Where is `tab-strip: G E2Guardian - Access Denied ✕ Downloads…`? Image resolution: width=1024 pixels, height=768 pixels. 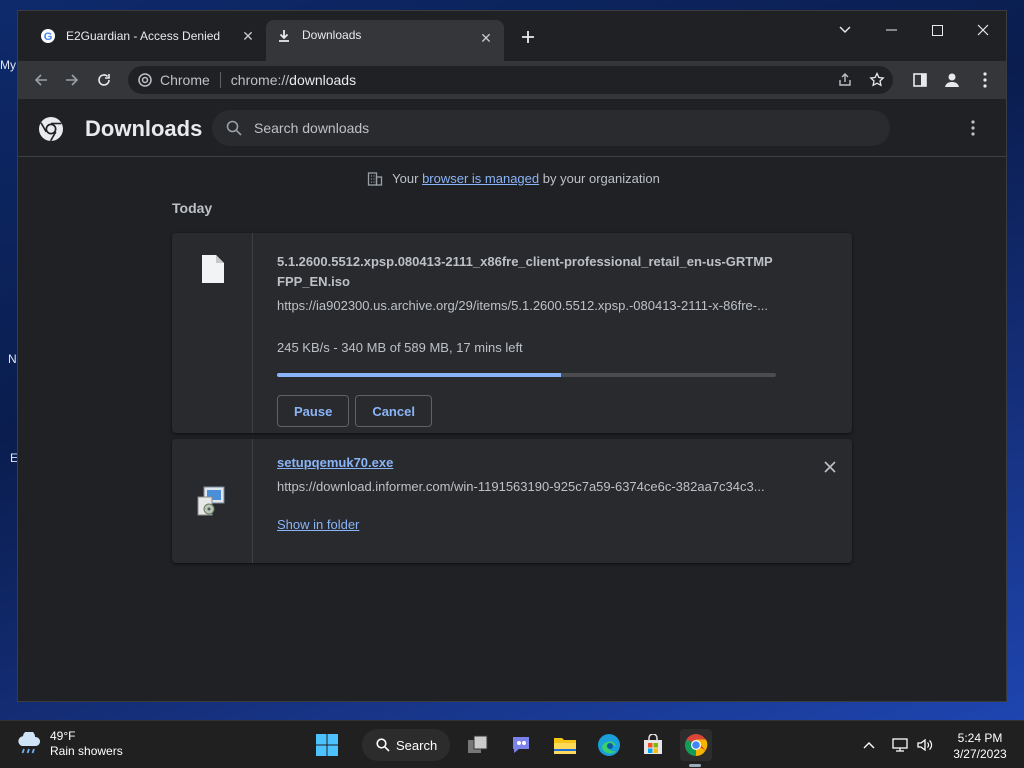 tab-strip: G E2Guardian - Access Denied ✕ Downloads… is located at coordinates (512, 36).